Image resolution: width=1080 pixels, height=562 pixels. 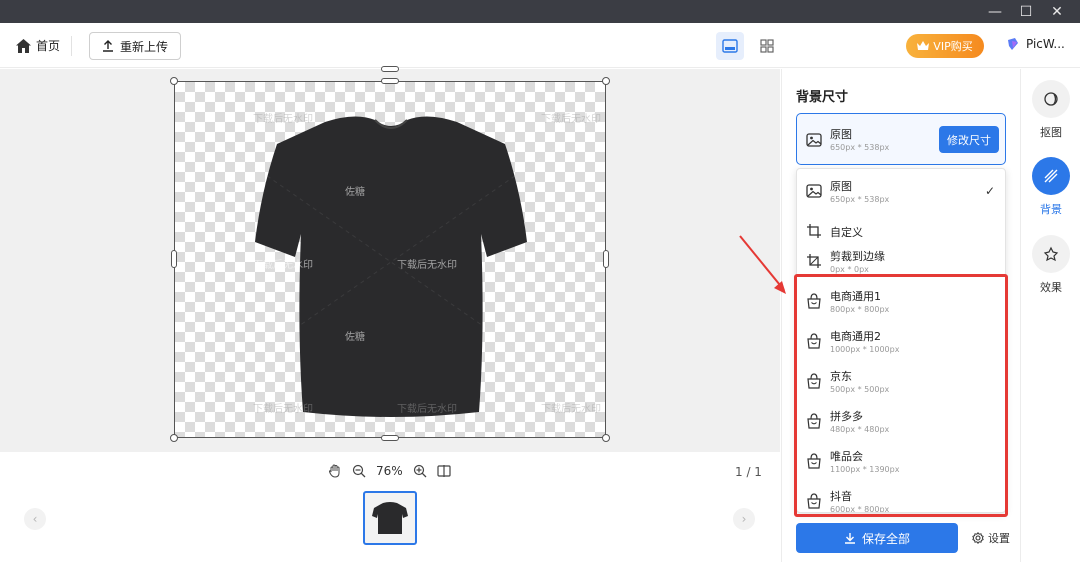 What do you see at coordinates (174, 259) in the screenshot?
I see `resize-handle-left` at bounding box center [174, 259].